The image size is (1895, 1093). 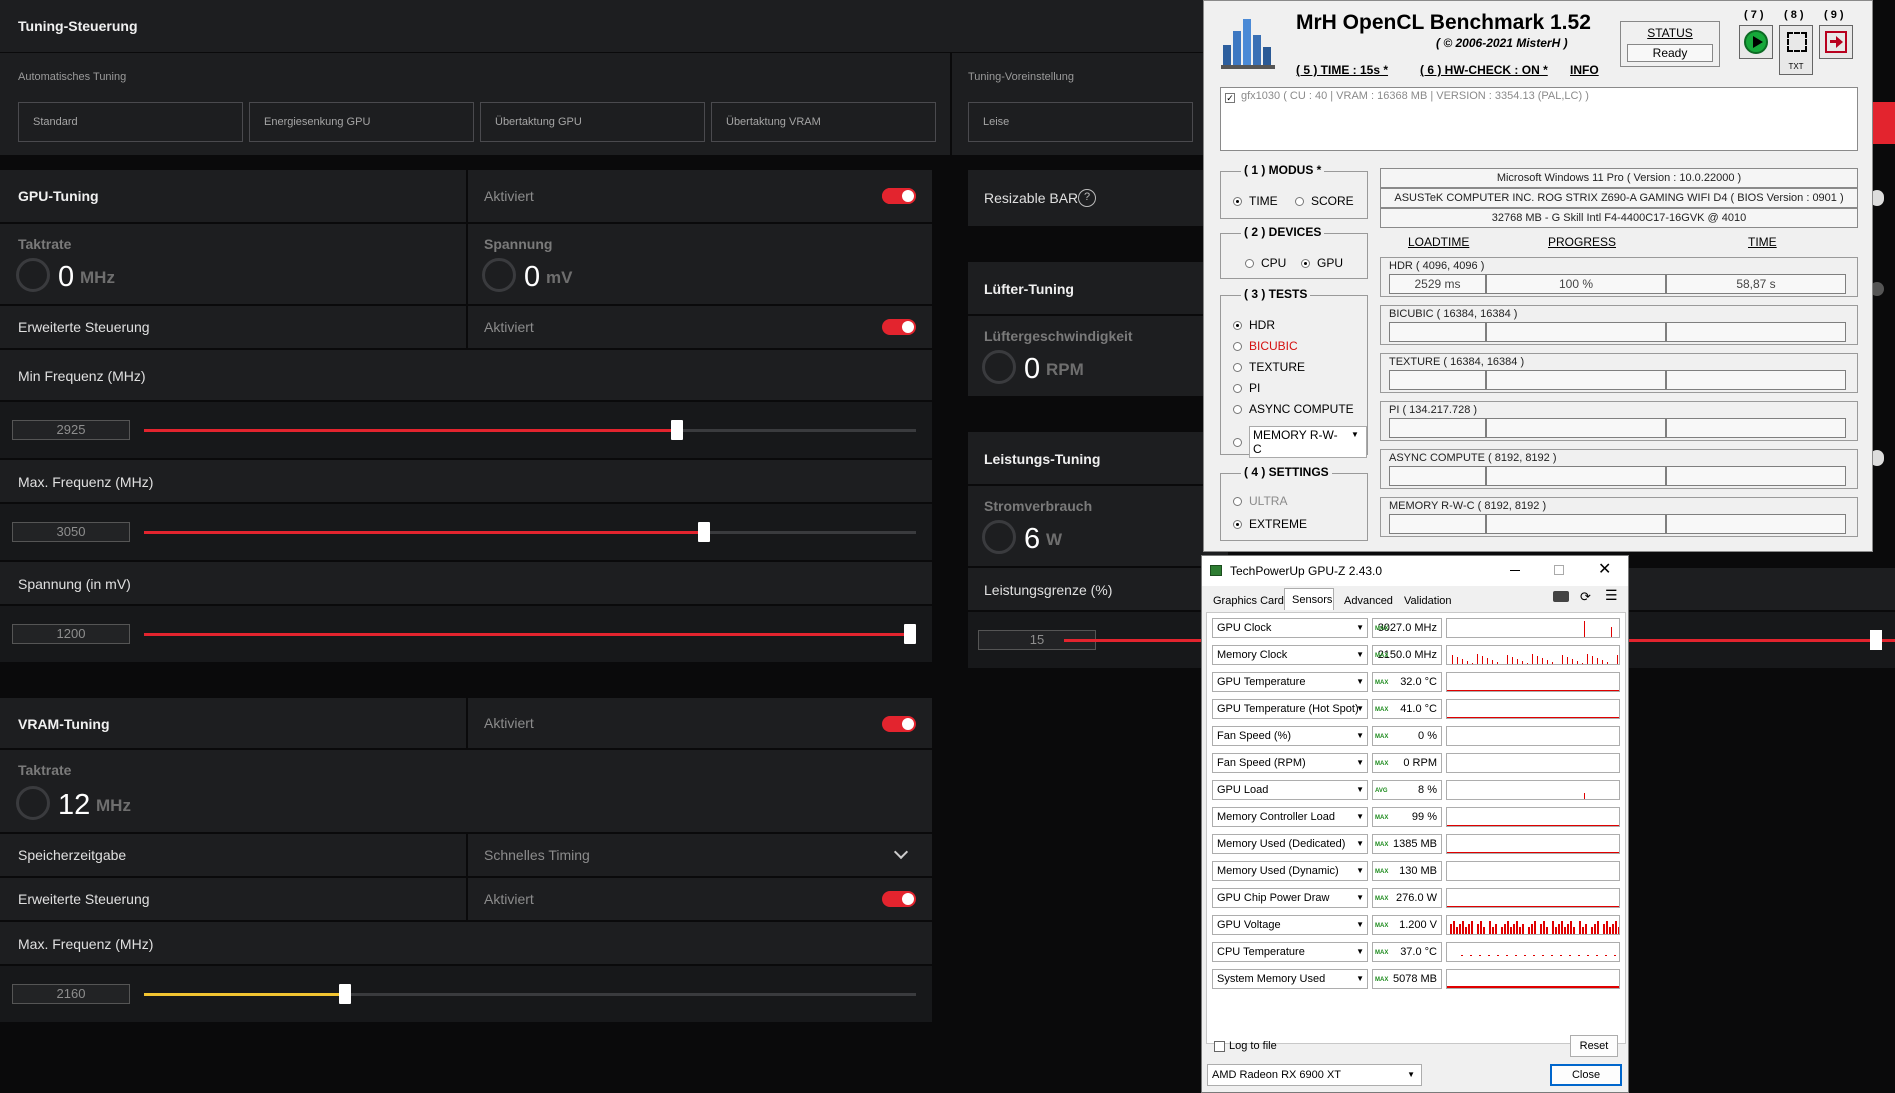 I want to click on sensor-name-select: GPU Clock ▼, so click(x=1290, y=628).